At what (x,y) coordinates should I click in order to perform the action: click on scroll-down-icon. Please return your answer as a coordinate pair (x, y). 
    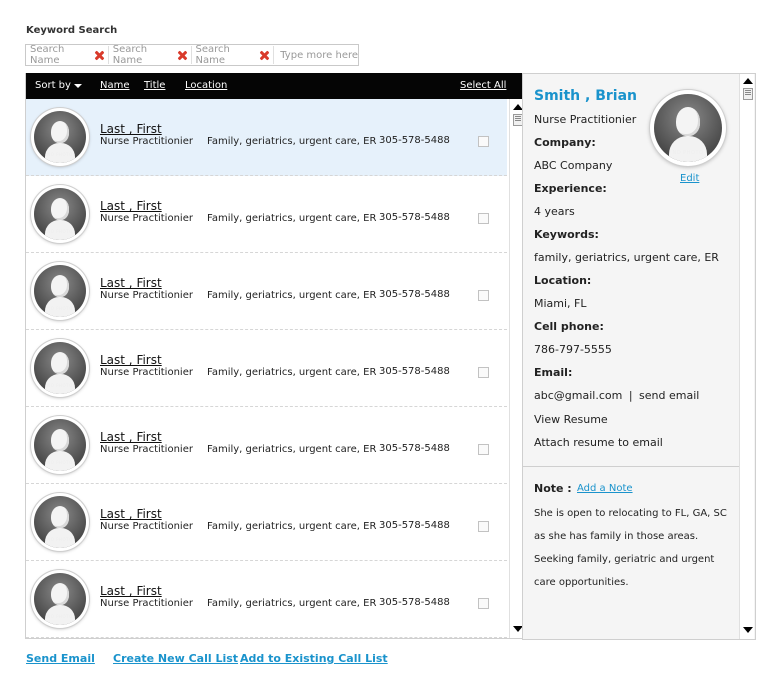
    Looking at the image, I should click on (748, 630).